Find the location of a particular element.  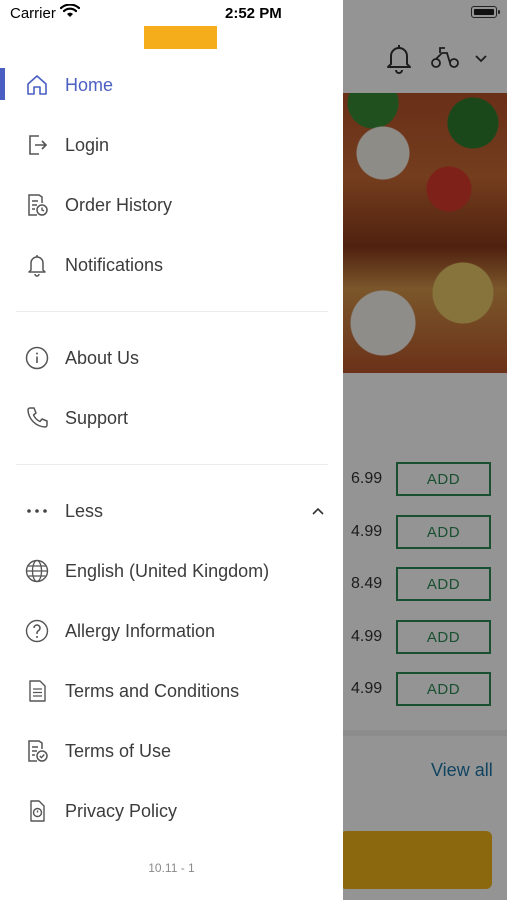

home-icon is located at coordinates (37, 85).